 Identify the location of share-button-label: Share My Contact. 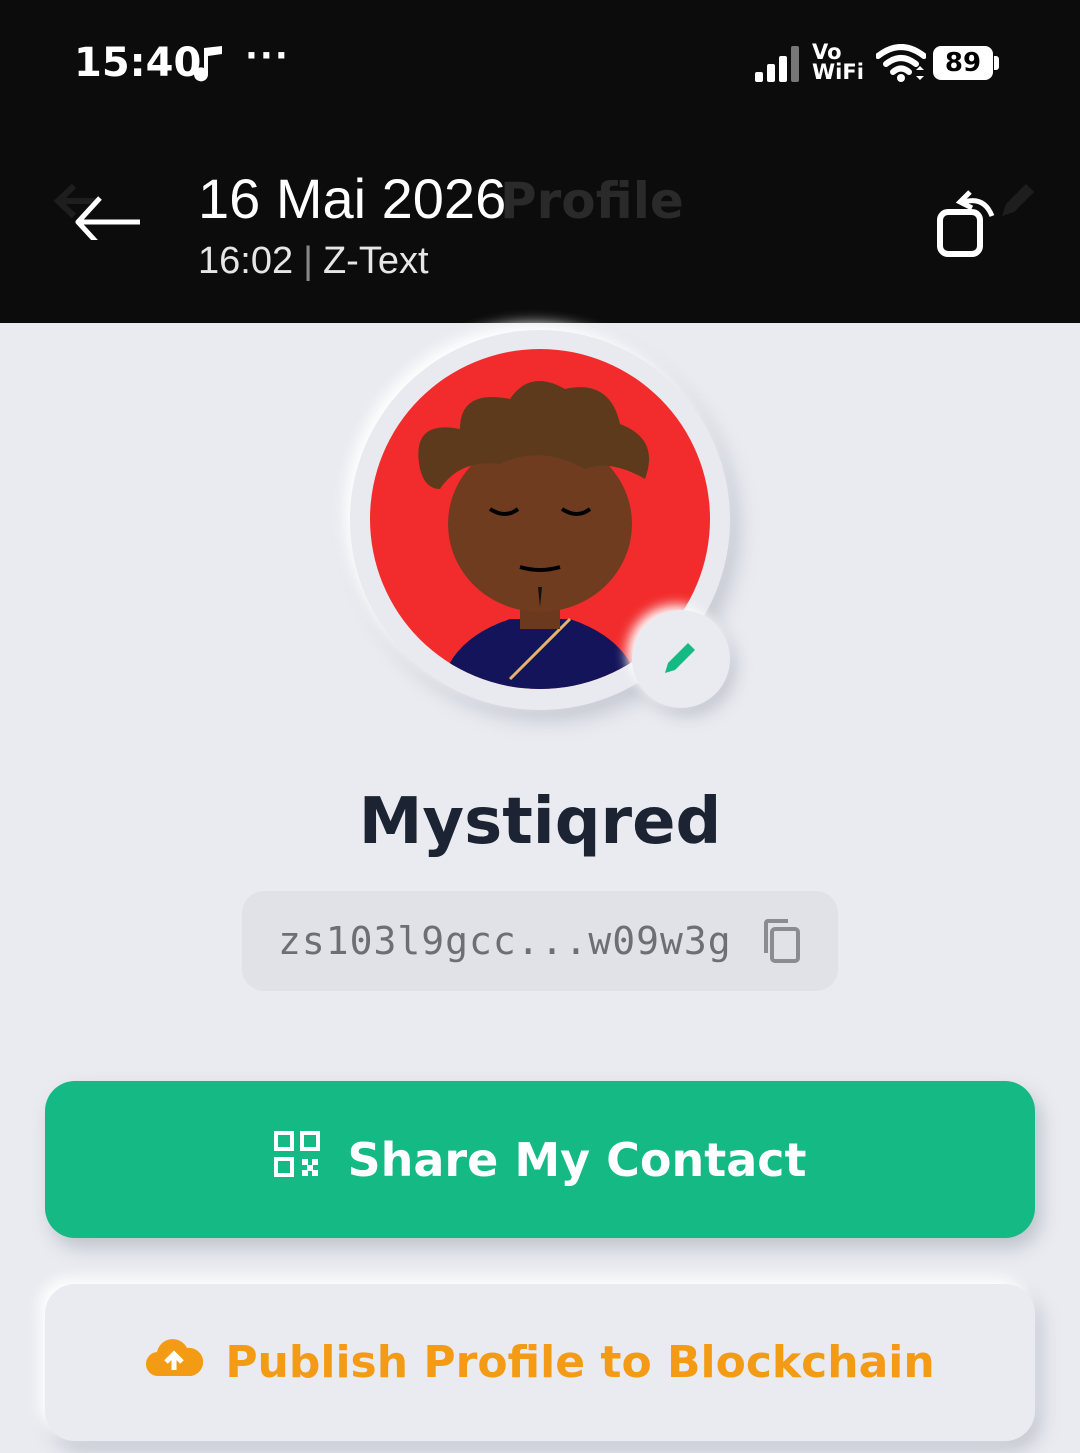
(577, 1159).